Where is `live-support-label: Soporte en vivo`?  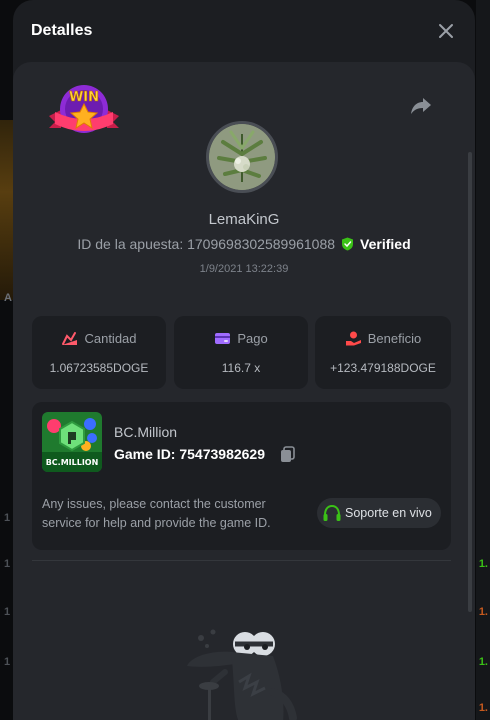 live-support-label: Soporte en vivo is located at coordinates (388, 513).